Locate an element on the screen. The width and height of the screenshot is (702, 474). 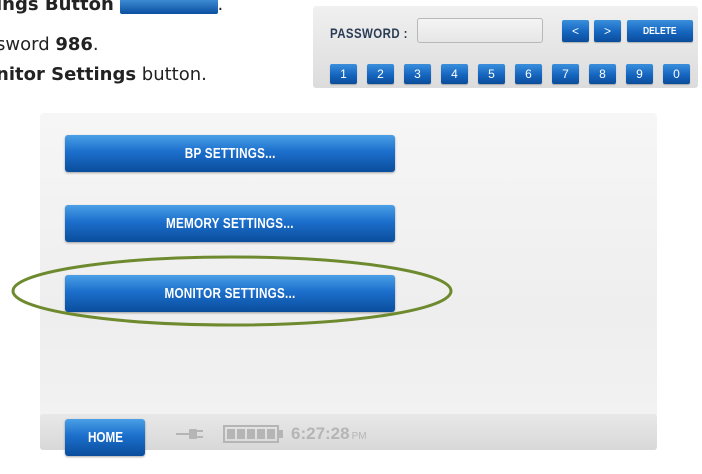
instruction-line-3: nitor Settings button. is located at coordinates (103, 74).